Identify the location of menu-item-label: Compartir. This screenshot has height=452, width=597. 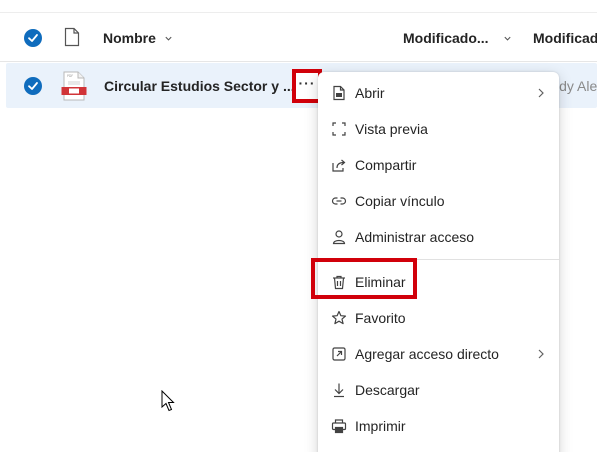
(386, 165).